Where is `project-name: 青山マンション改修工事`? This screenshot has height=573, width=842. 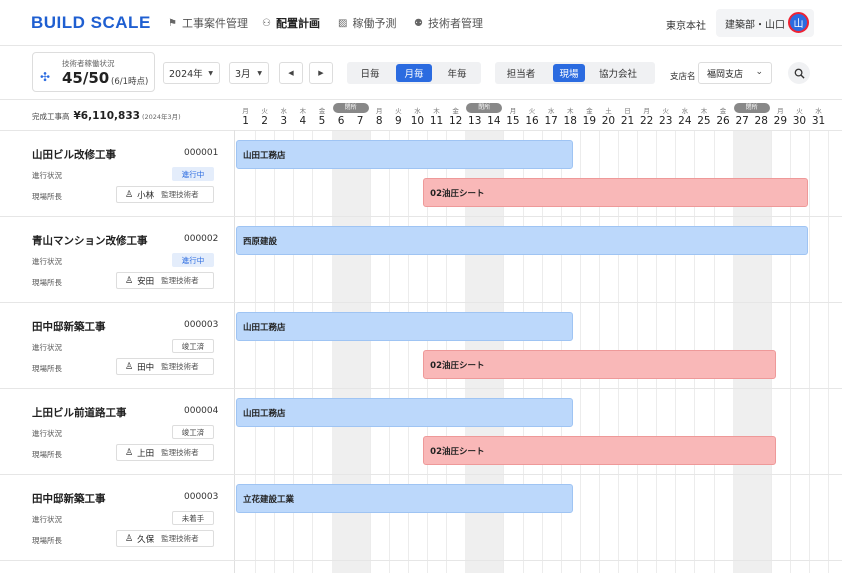 project-name: 青山マンション改修工事 is located at coordinates (90, 240).